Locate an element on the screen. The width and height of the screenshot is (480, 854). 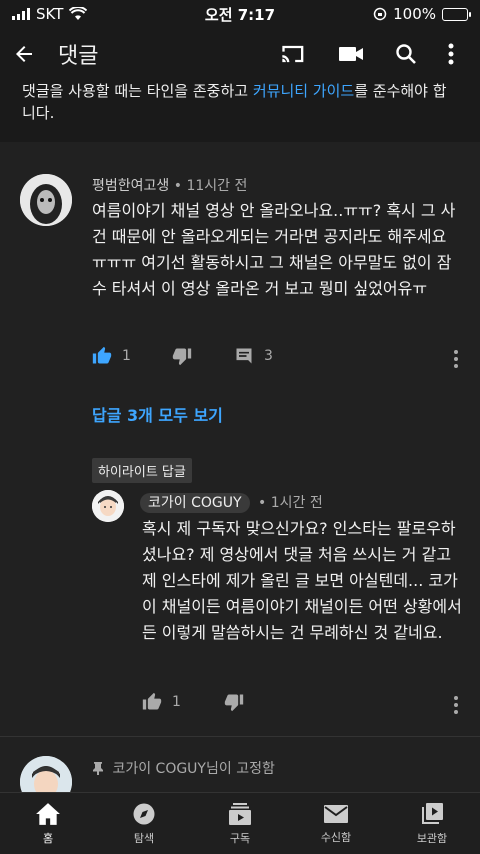
reply-count: 3 is located at coordinates (268, 356).